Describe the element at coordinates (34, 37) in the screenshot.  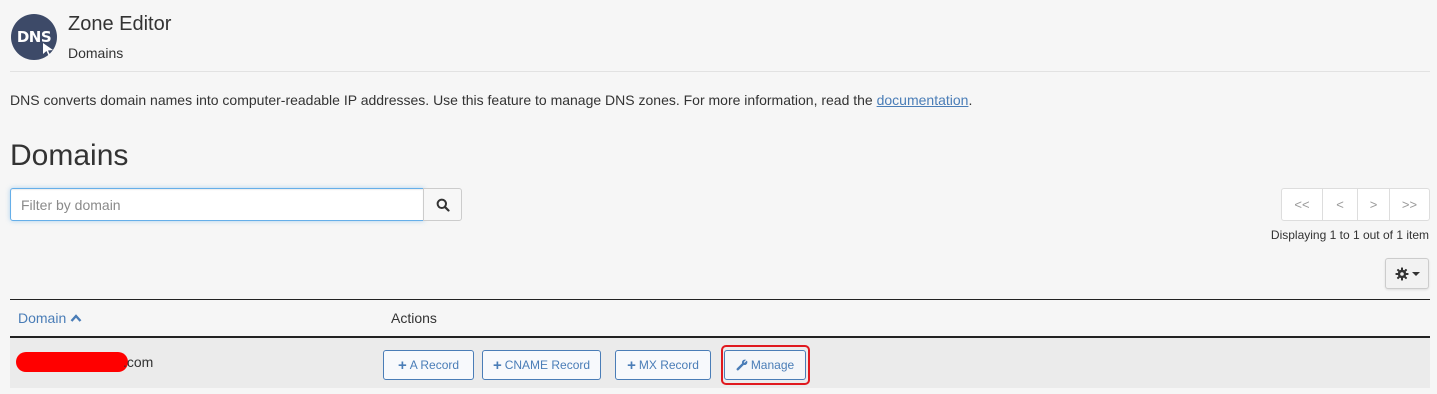
I see `dns-logo: DNS` at that location.